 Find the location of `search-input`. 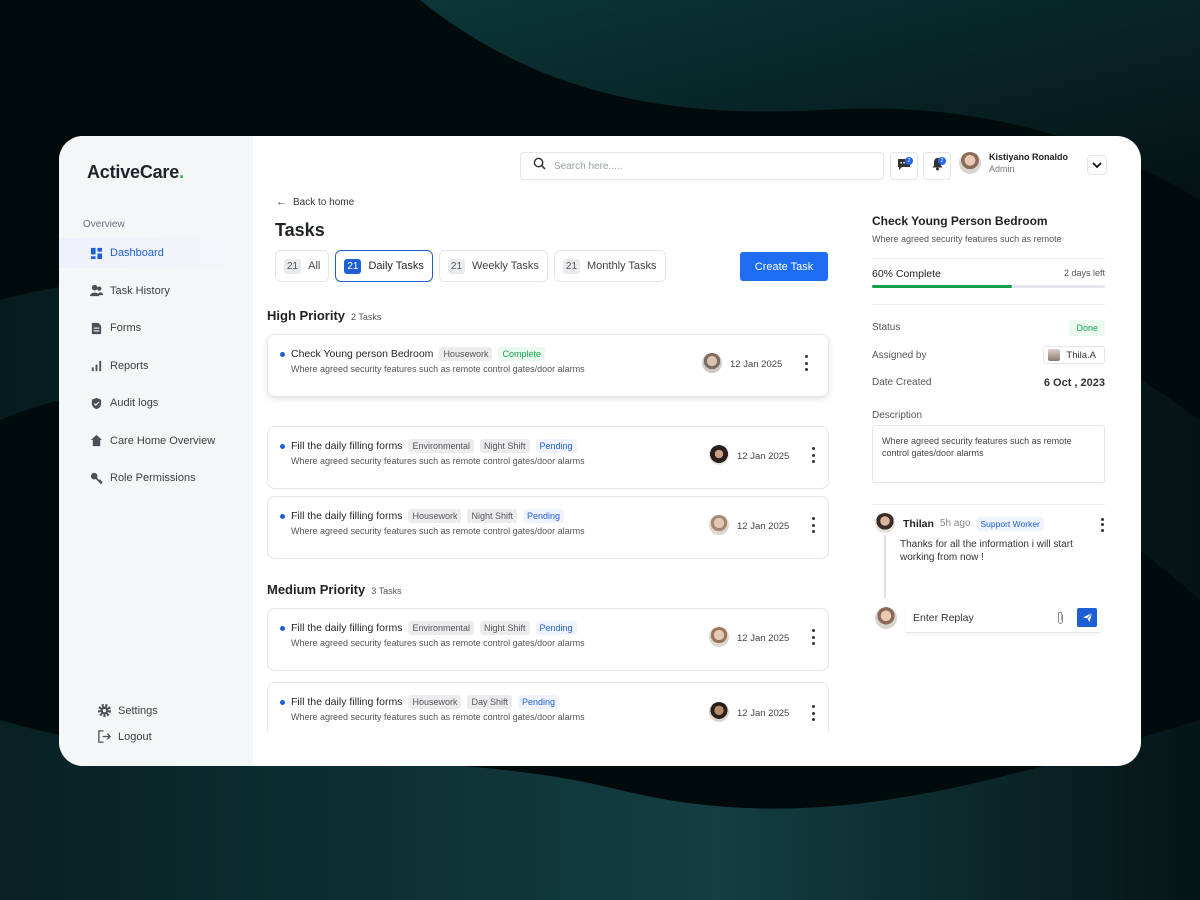

search-input is located at coordinates (704, 166).